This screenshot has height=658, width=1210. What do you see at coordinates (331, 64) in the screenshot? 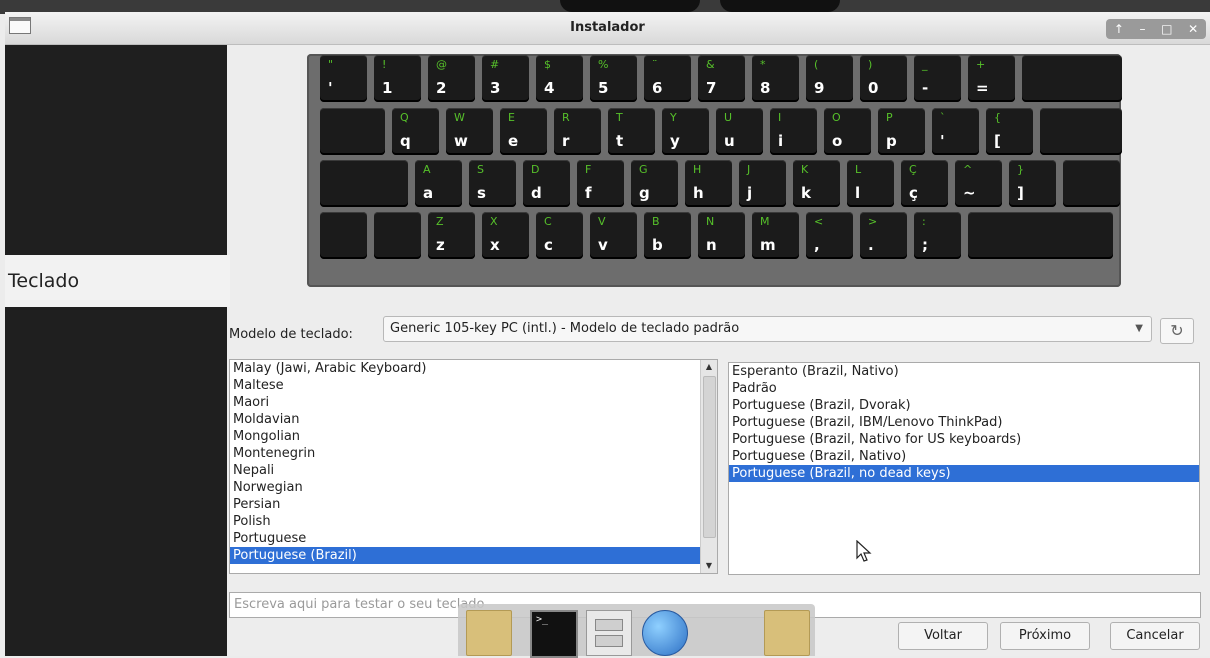
I see `key-shift-label: "` at bounding box center [331, 64].